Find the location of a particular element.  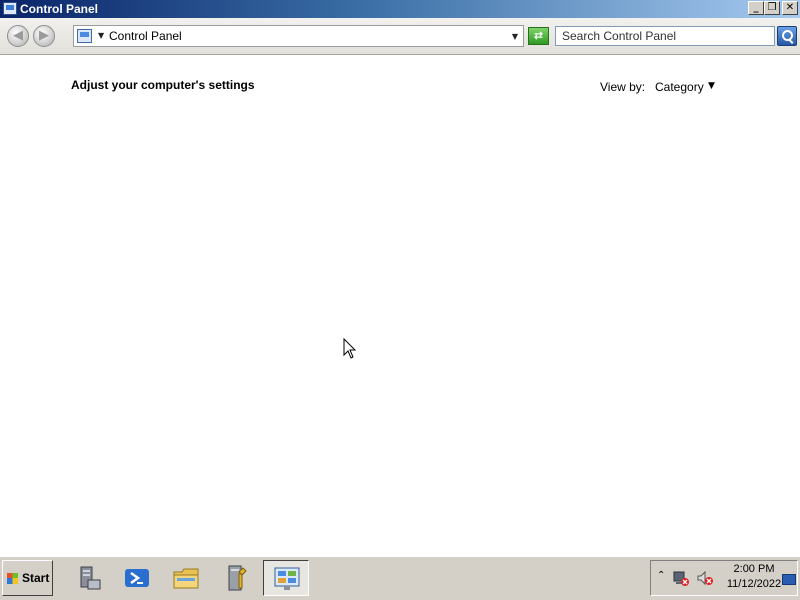

clock-time: 2:00 PM is located at coordinates (754, 569).